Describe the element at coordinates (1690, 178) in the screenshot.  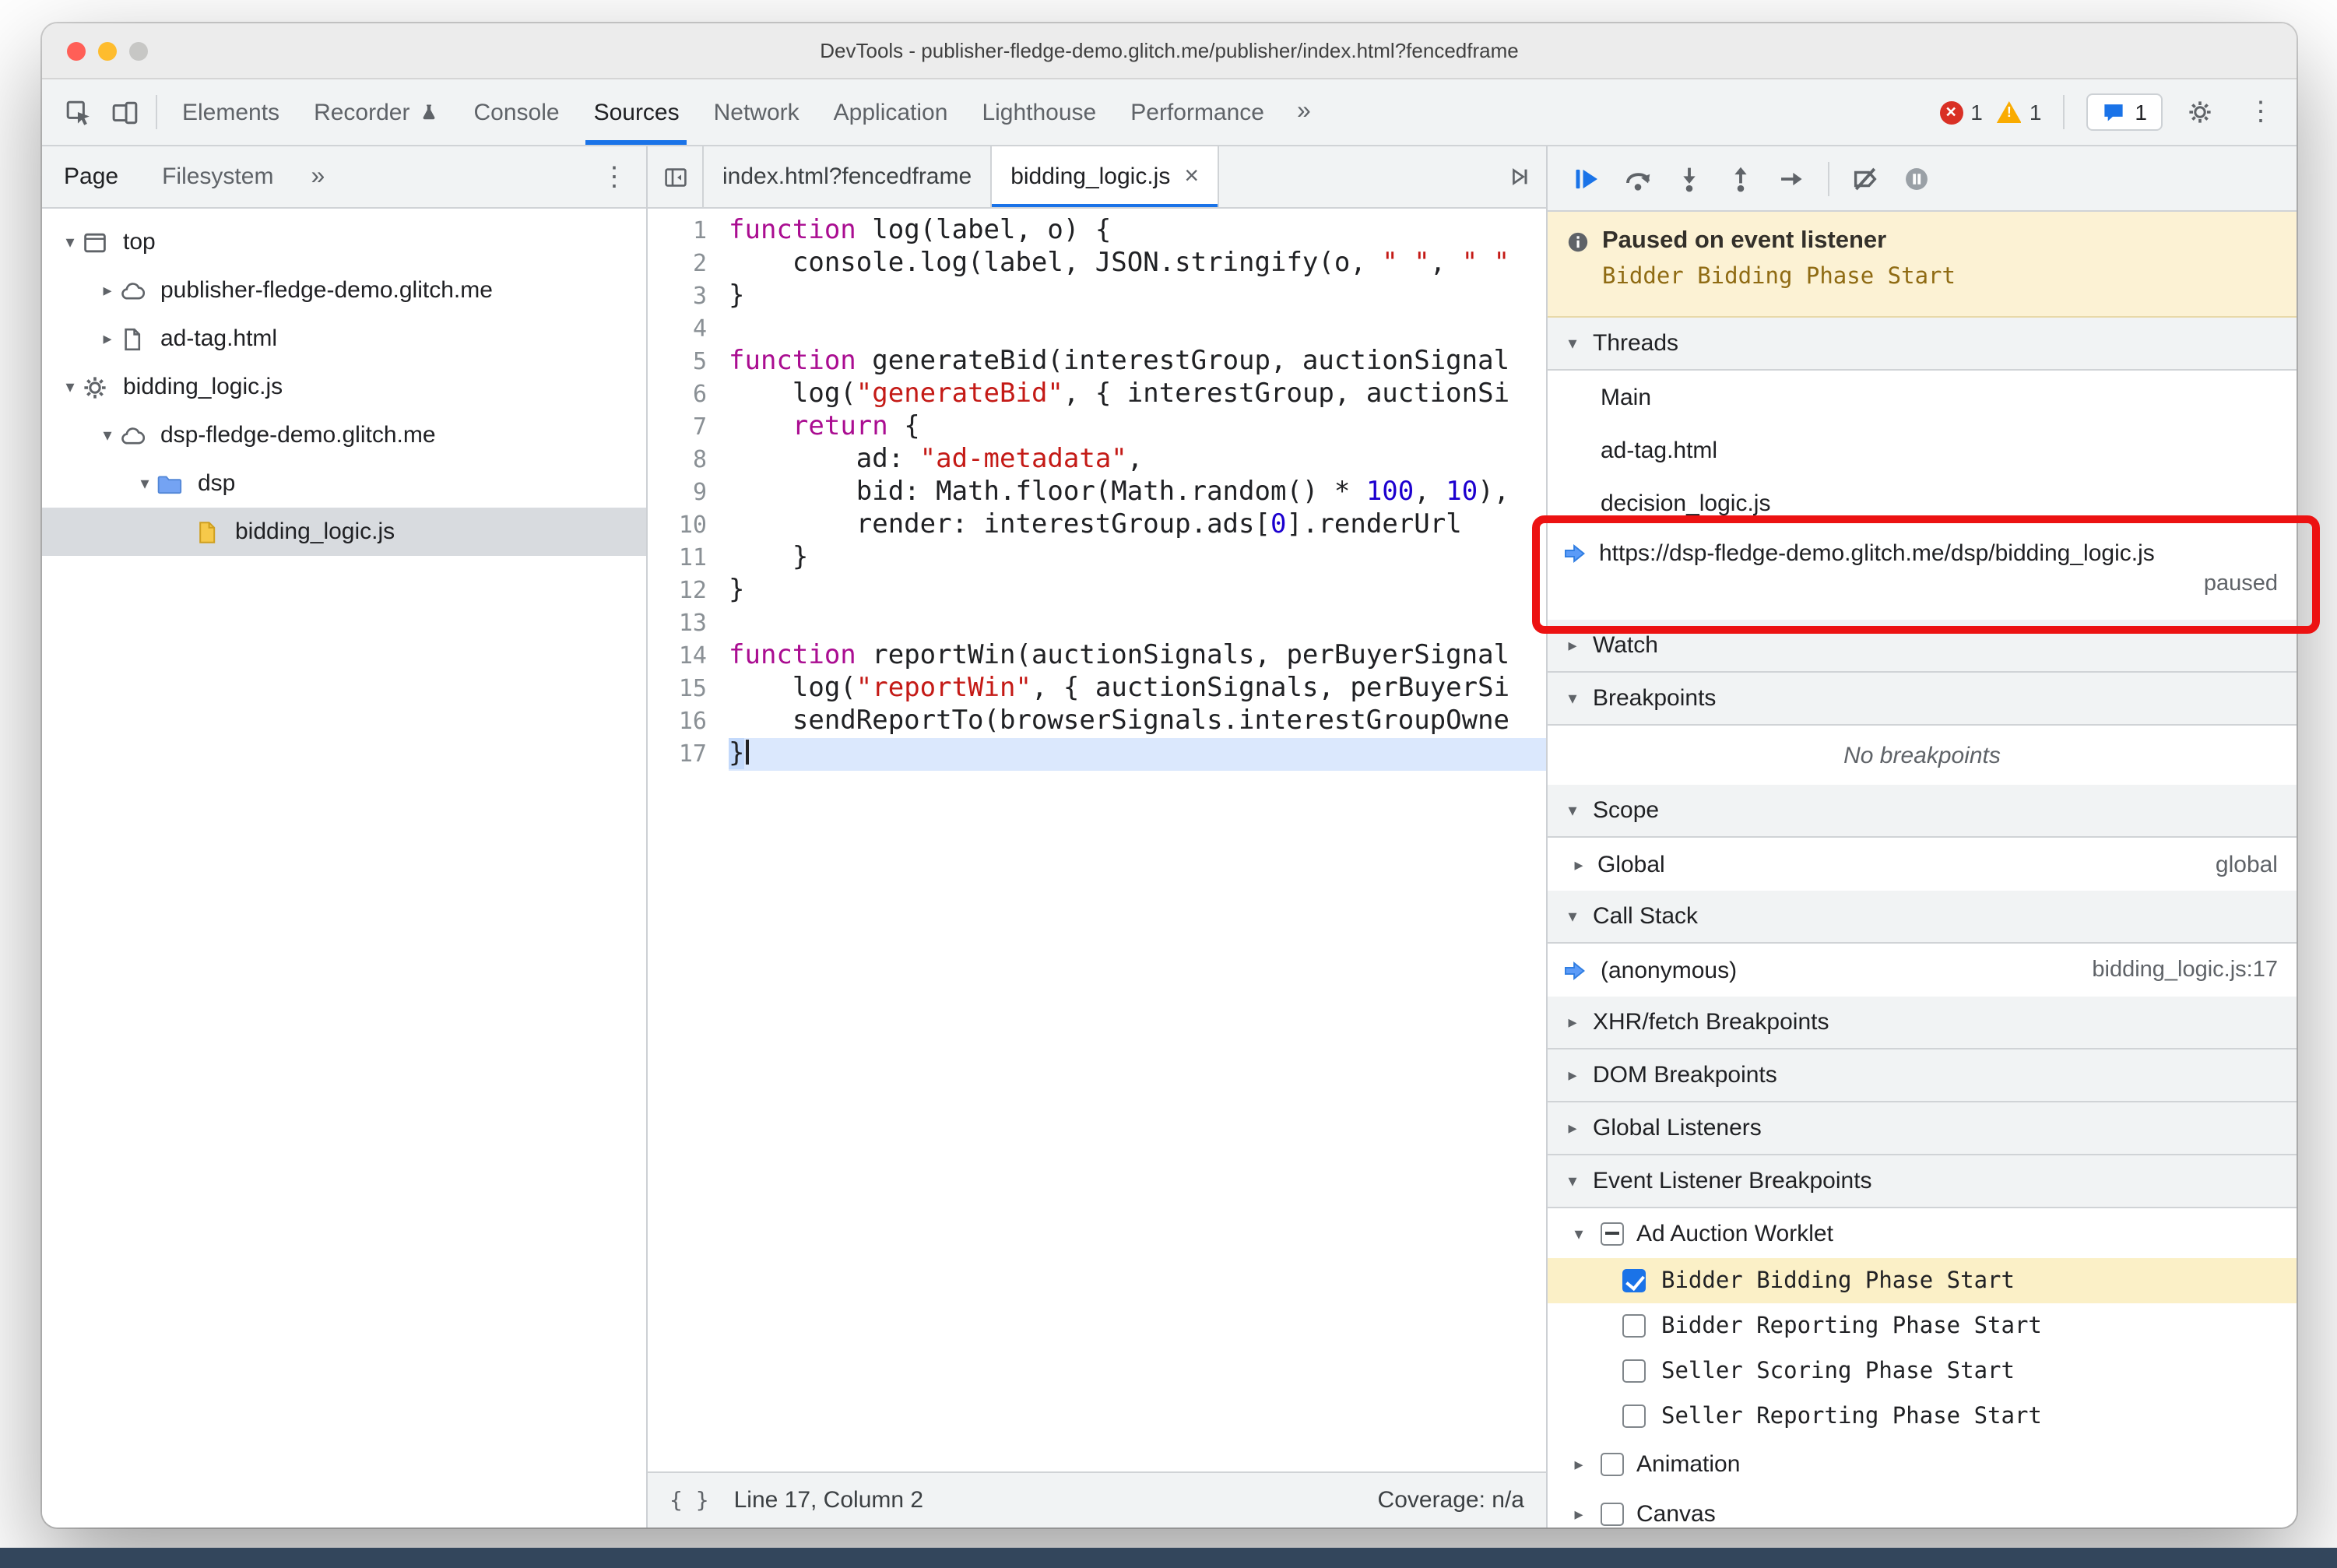
I see `step-into-icon` at that location.